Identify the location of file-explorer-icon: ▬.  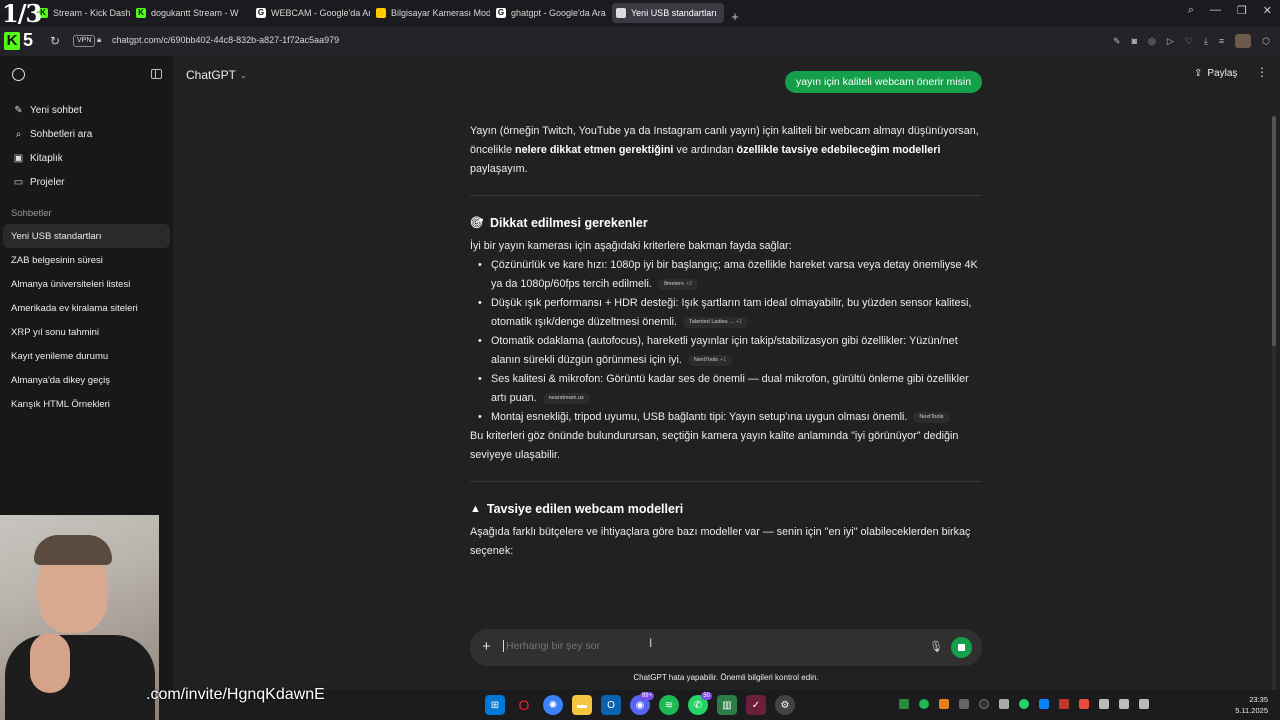
(582, 705).